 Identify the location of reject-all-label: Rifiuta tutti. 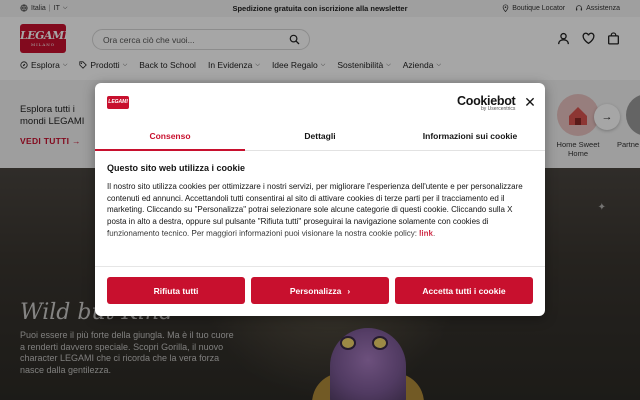
(176, 290).